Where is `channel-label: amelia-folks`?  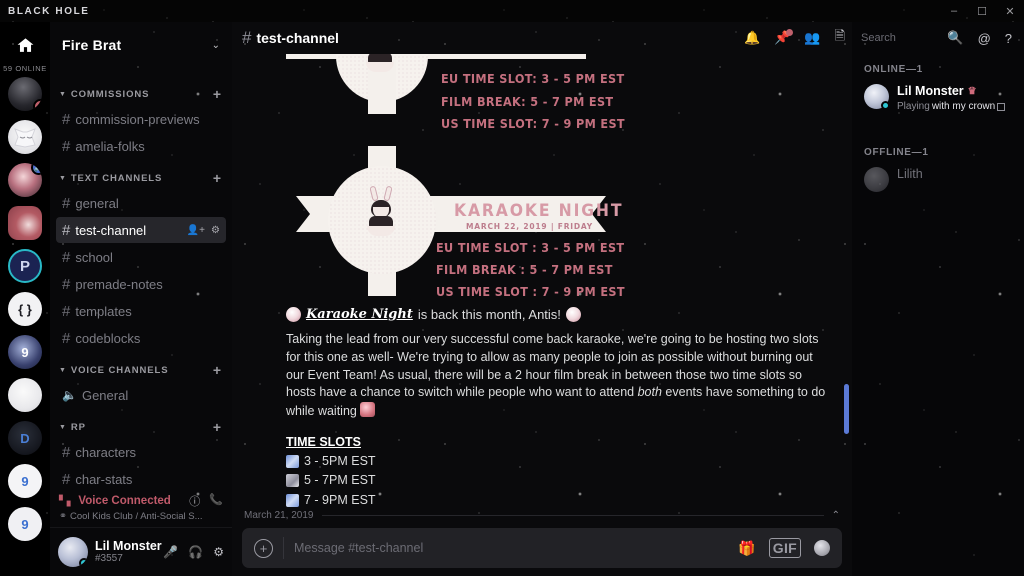
channel-label: amelia-folks is located at coordinates (110, 146).